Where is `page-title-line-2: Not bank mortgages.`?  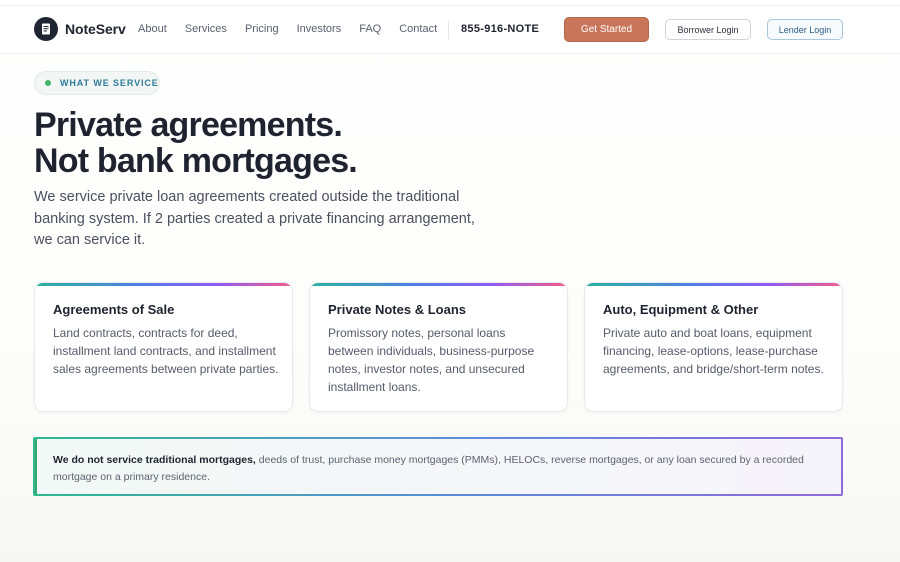 page-title-line-2: Not bank mortgages. is located at coordinates (196, 161).